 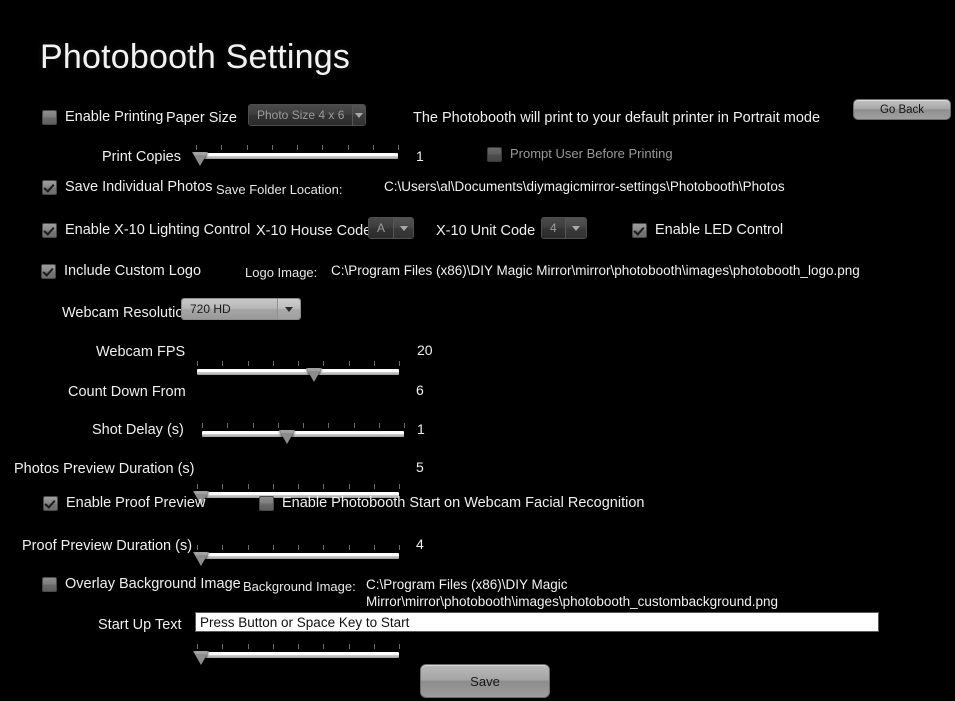 I want to click on webcam-fps-slider, so click(x=298, y=372).